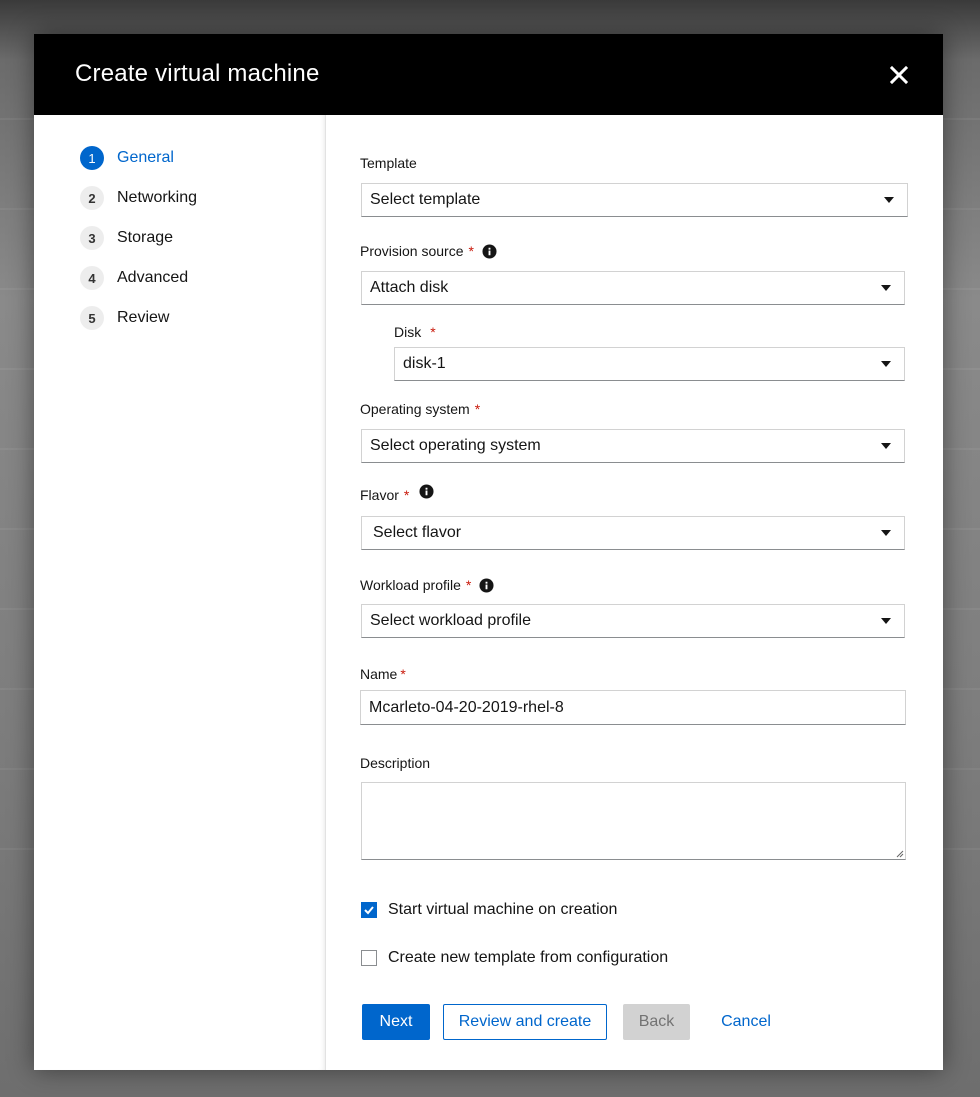 The image size is (980, 1097). I want to click on description-label: Description, so click(395, 763).